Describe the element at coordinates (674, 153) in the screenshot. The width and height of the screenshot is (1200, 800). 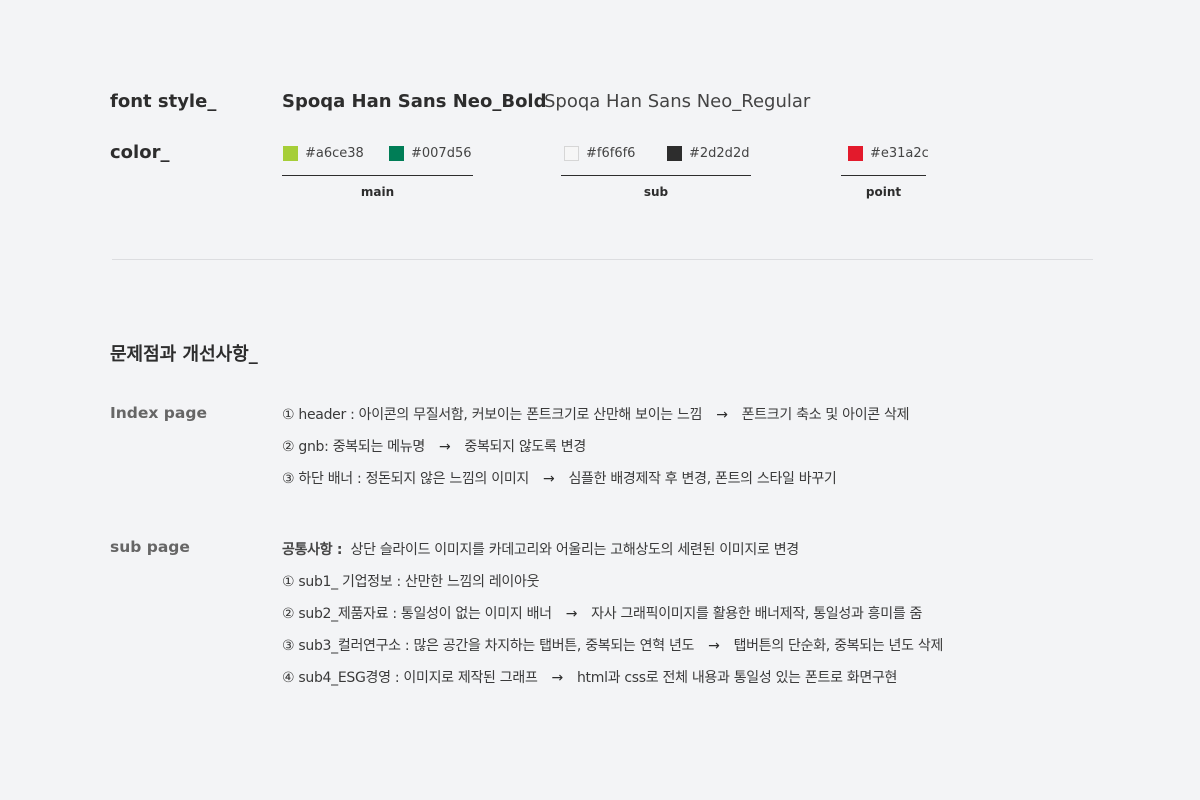
I see `color-swatch-dark-gray` at that location.